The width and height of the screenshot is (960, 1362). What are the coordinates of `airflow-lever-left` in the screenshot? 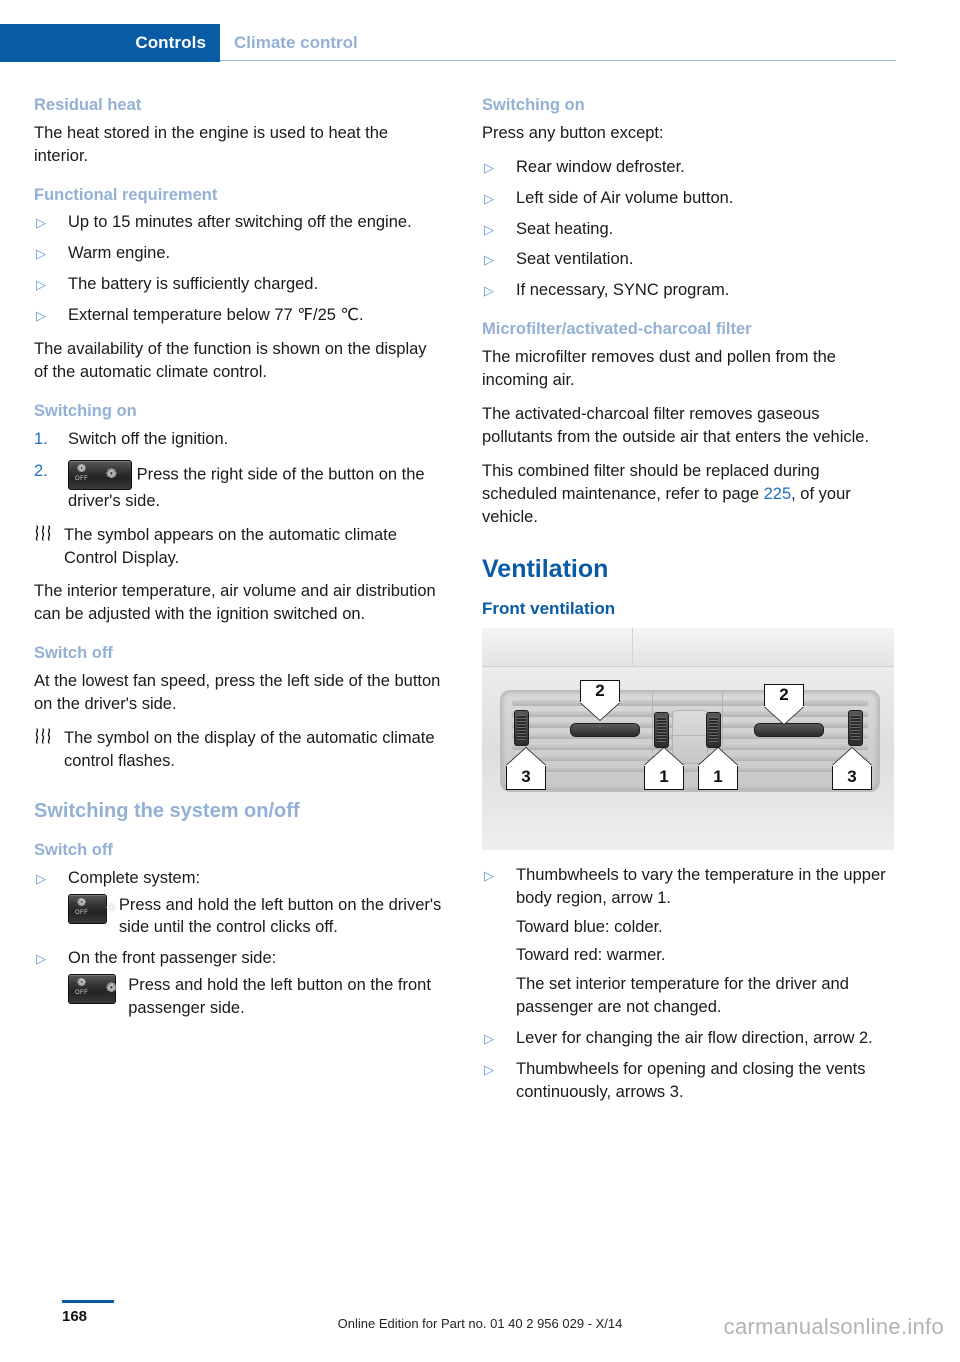 It's located at (605, 729).